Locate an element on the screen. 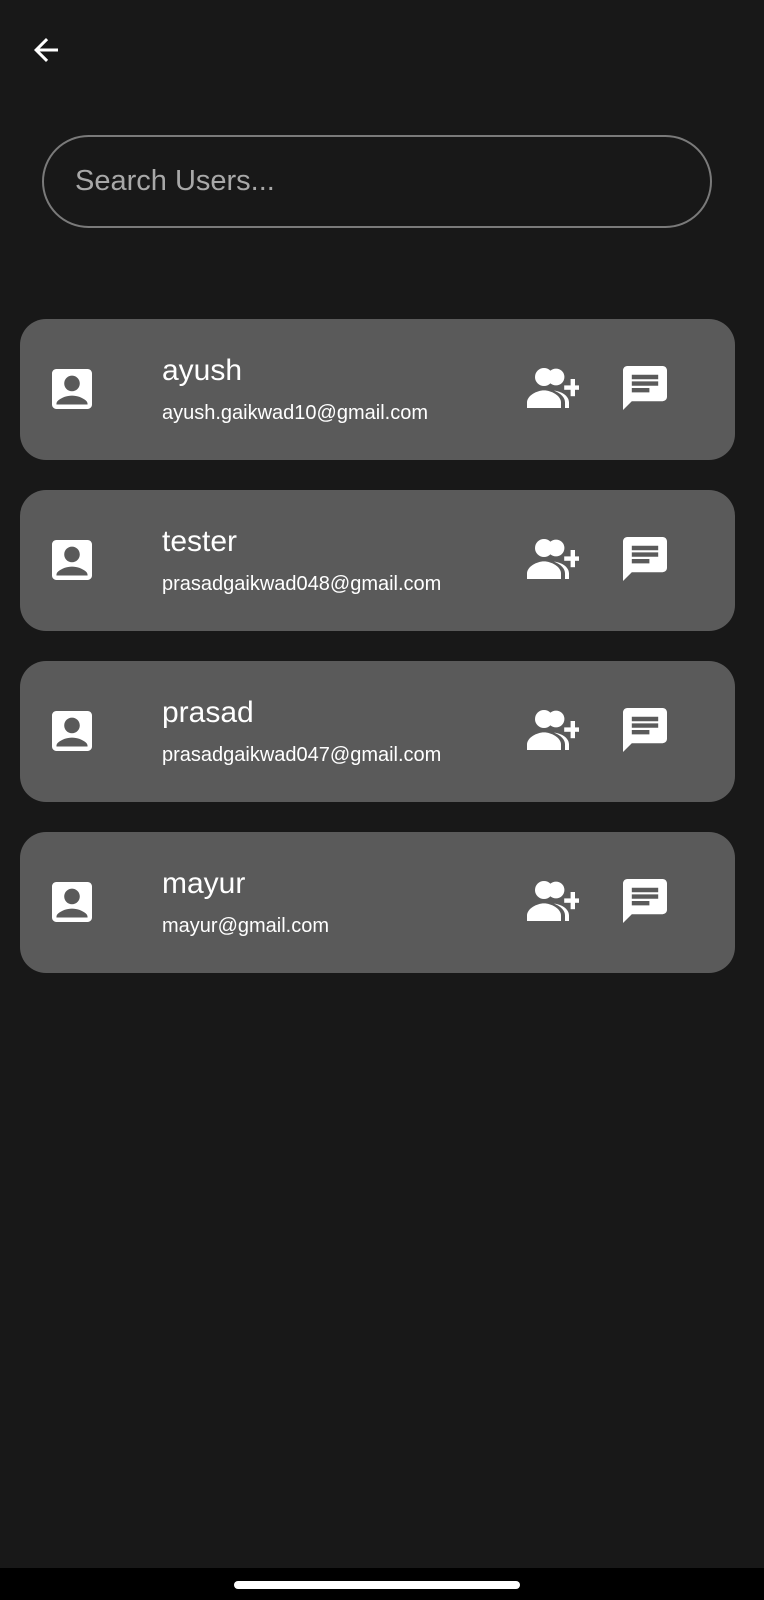 This screenshot has width=764, height=1600. search-input is located at coordinates (377, 181).